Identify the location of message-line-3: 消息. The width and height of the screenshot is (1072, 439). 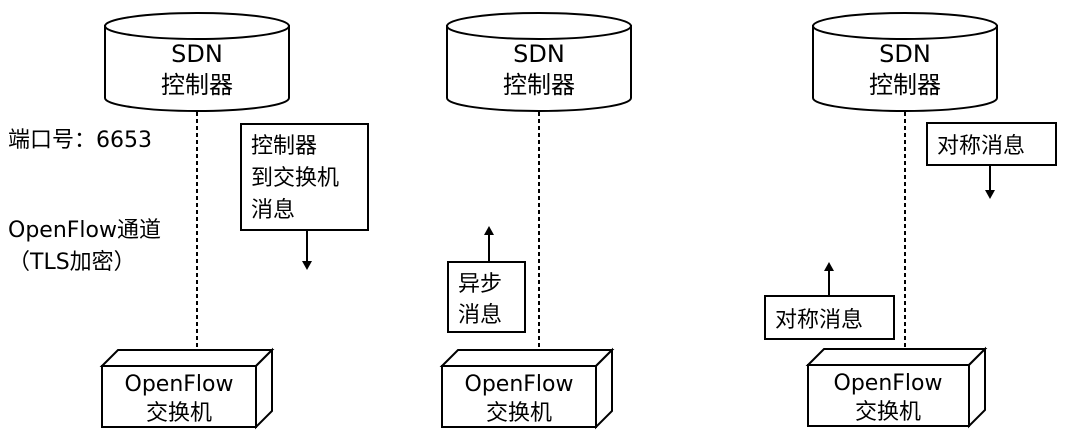
(273, 210).